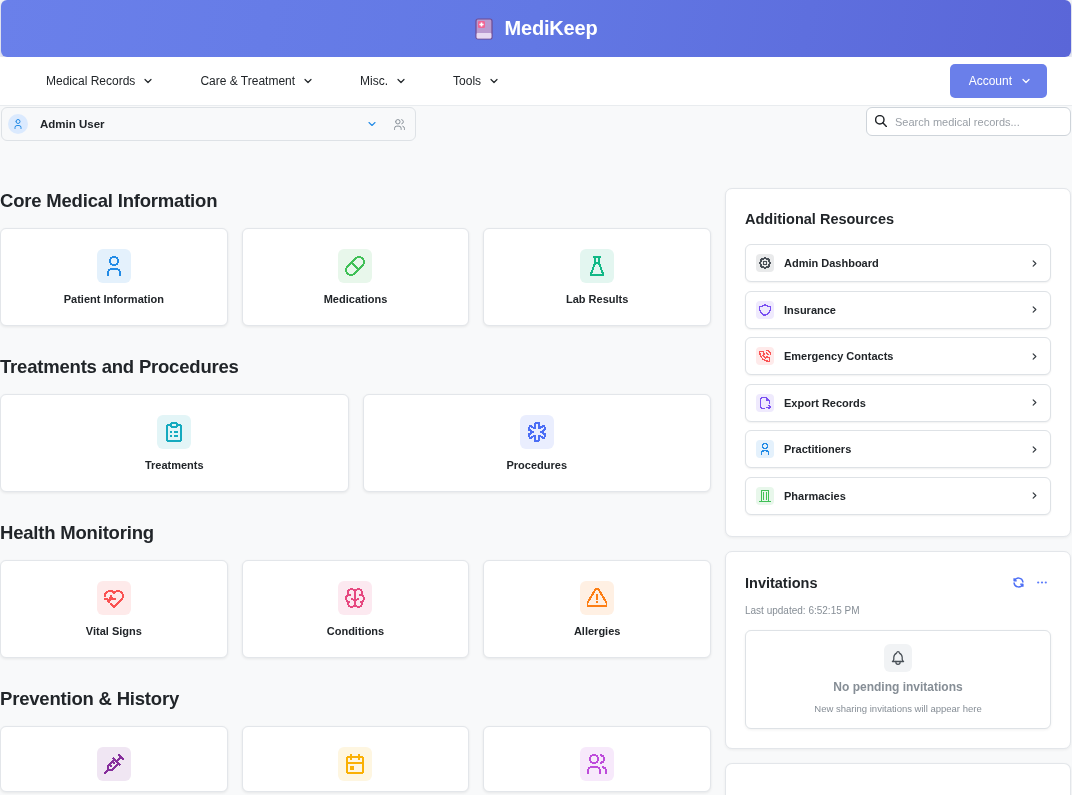 This screenshot has height=795, width=1072. I want to click on panel-title: Invitations, so click(781, 583).